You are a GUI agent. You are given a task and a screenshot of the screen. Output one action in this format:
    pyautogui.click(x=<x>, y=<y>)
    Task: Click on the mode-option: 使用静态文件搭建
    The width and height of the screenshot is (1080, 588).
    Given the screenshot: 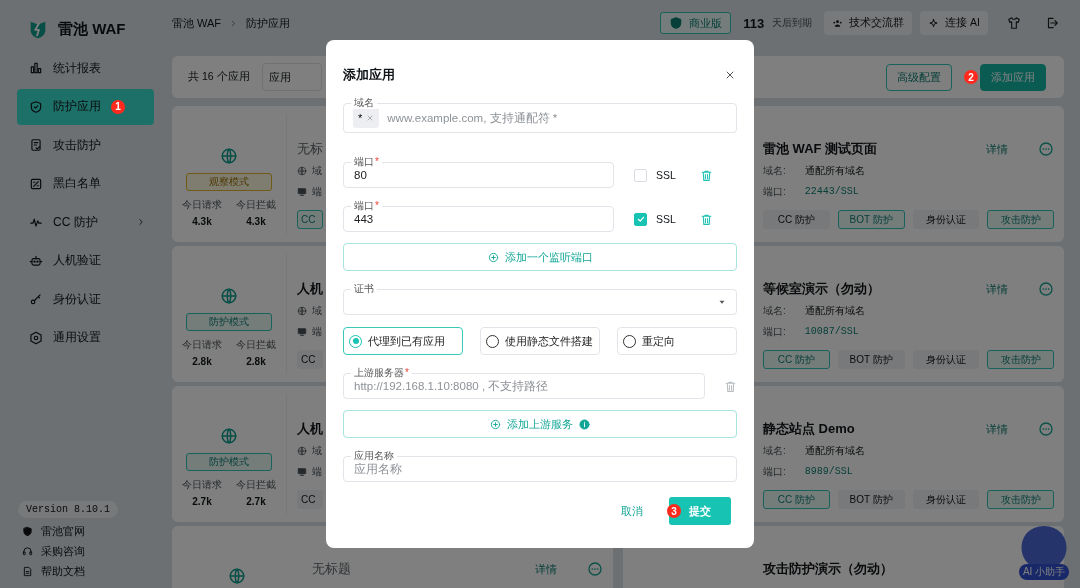 What is the action you would take?
    pyautogui.click(x=540, y=341)
    